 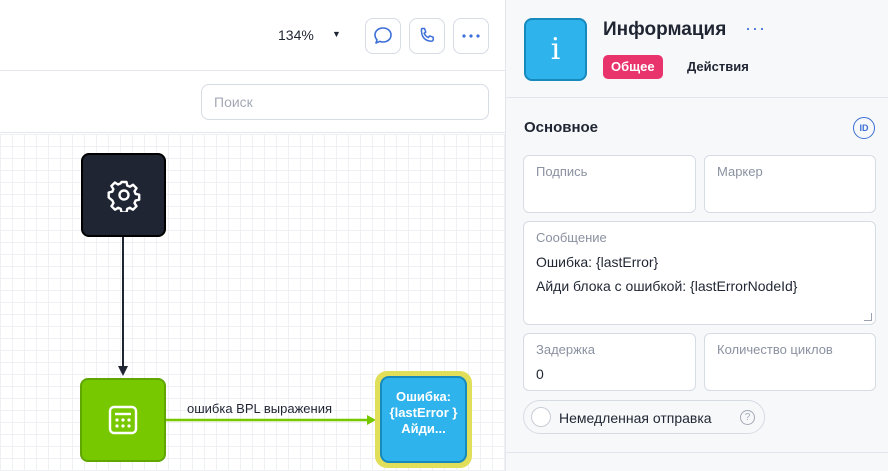 I want to click on id-icon-text: ID, so click(x=864, y=128).